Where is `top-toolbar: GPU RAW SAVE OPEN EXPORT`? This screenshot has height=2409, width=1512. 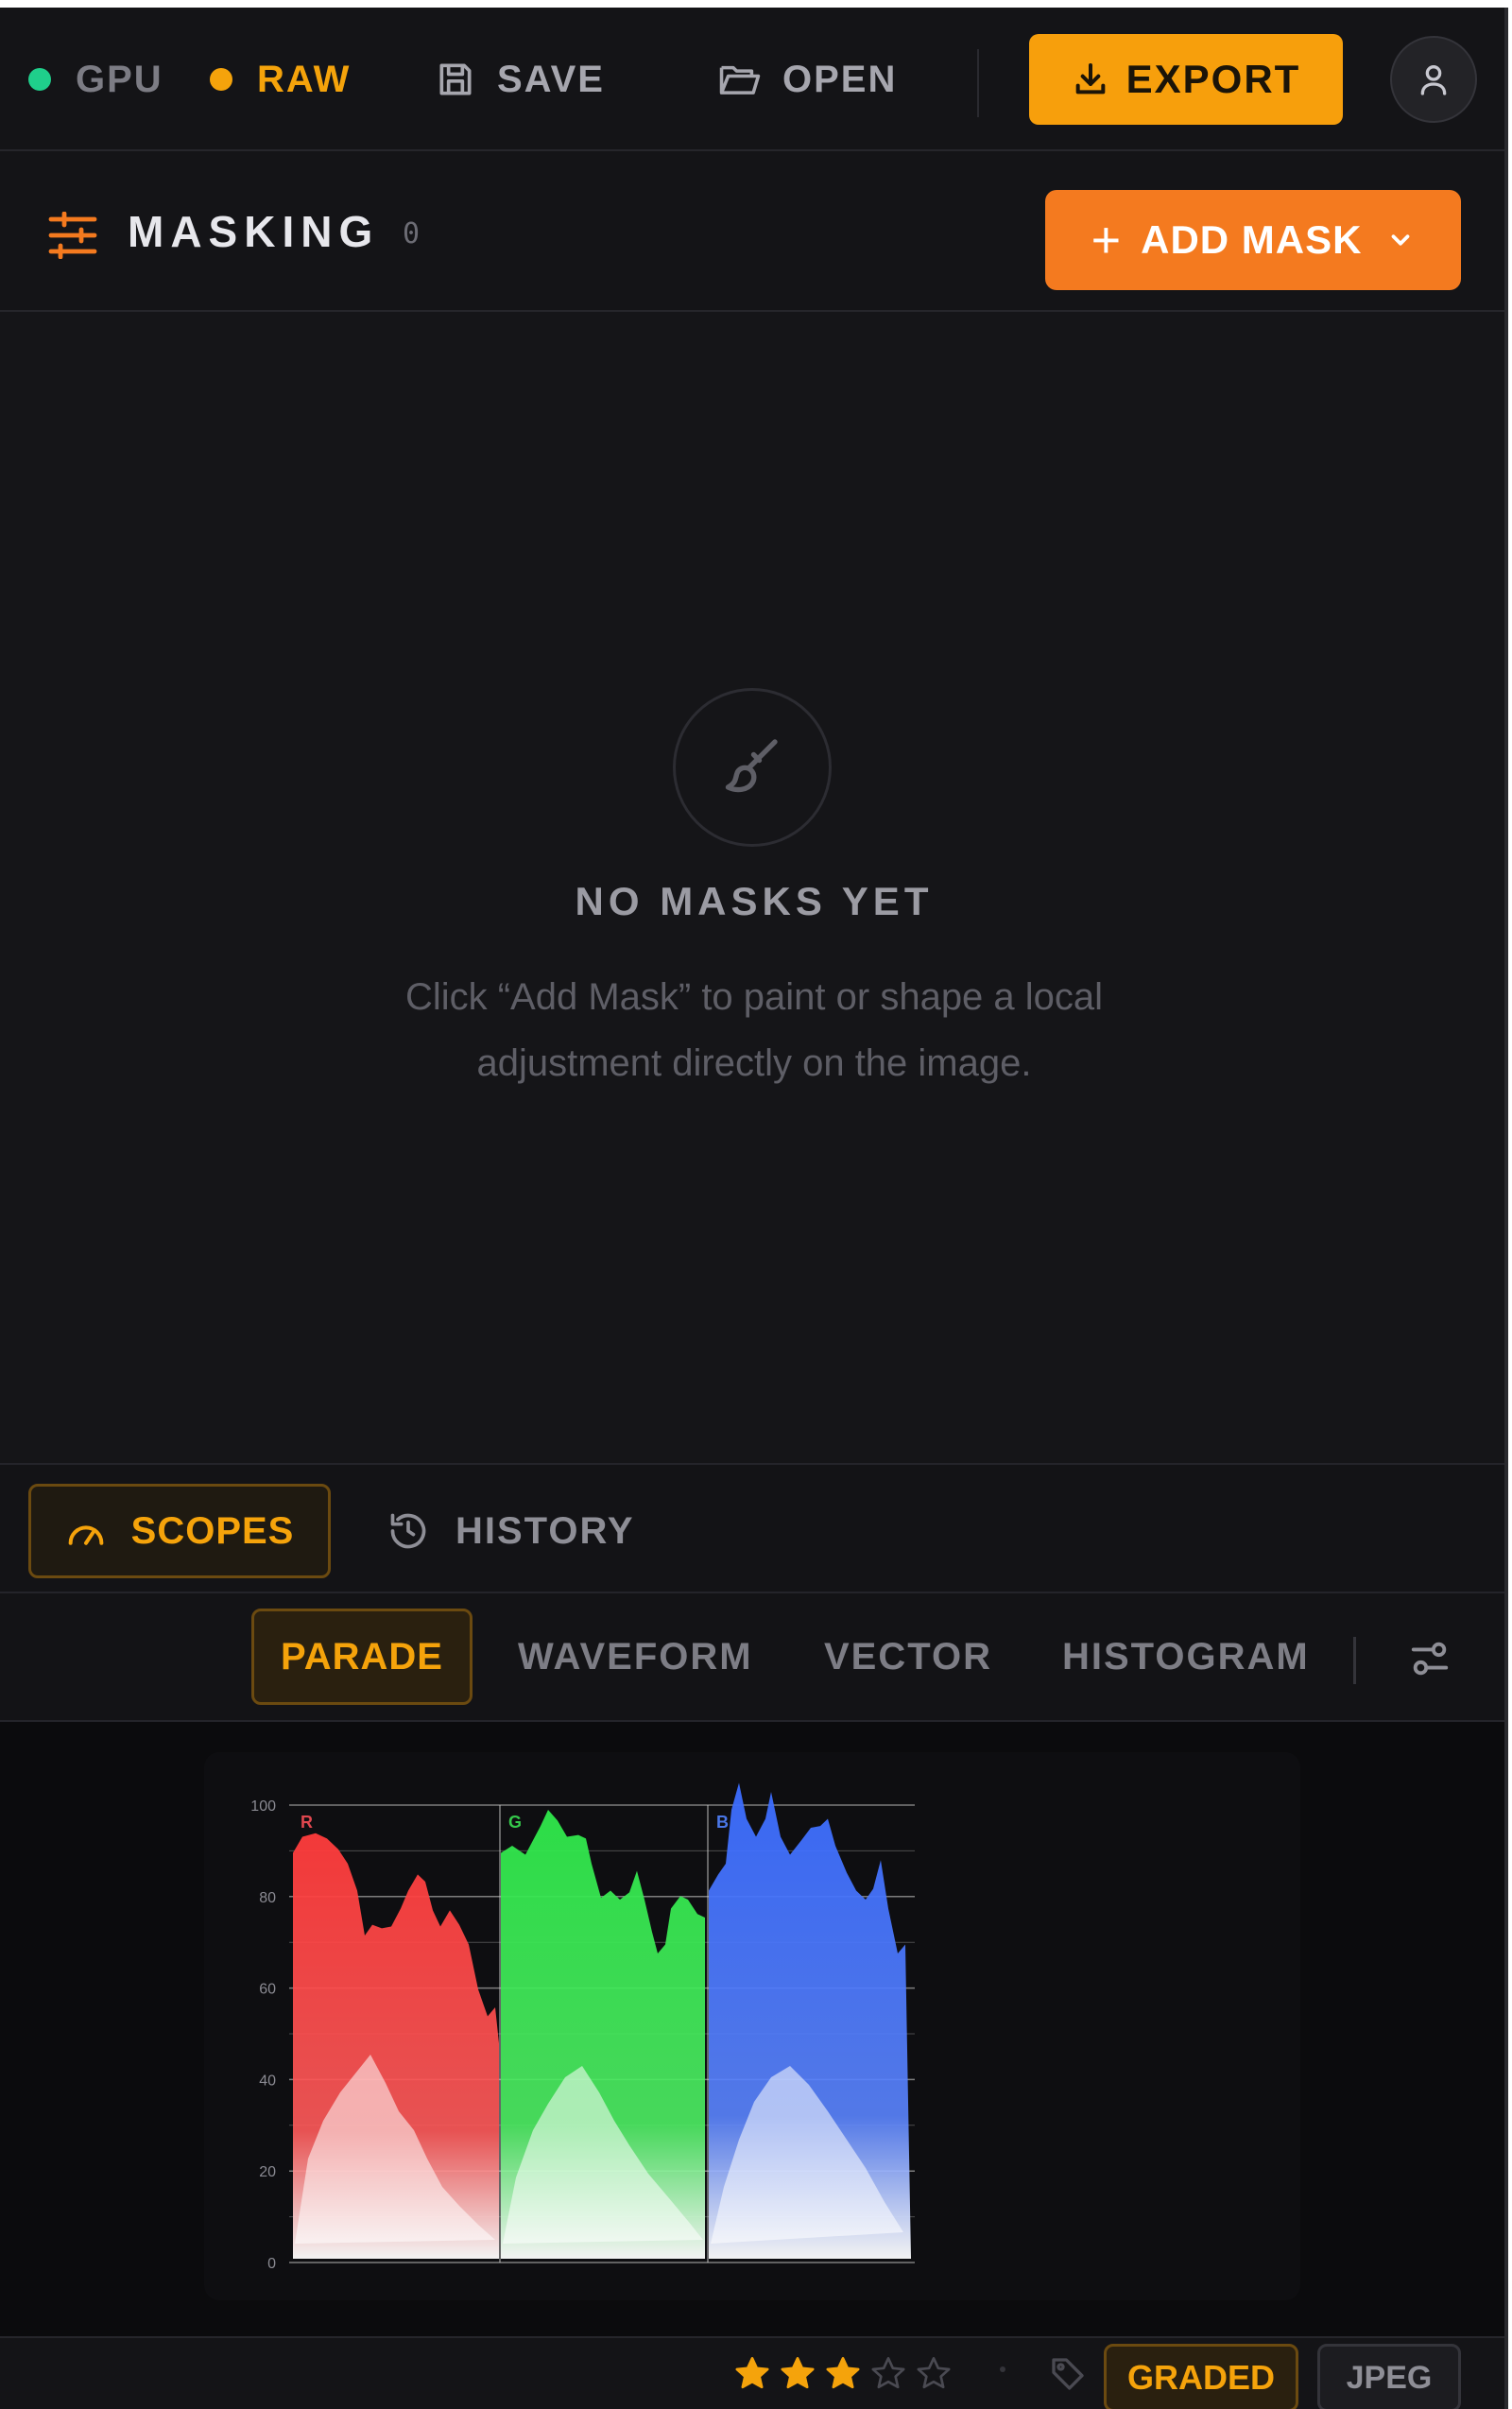
top-toolbar: GPU RAW SAVE OPEN EXPORT is located at coordinates (752, 79).